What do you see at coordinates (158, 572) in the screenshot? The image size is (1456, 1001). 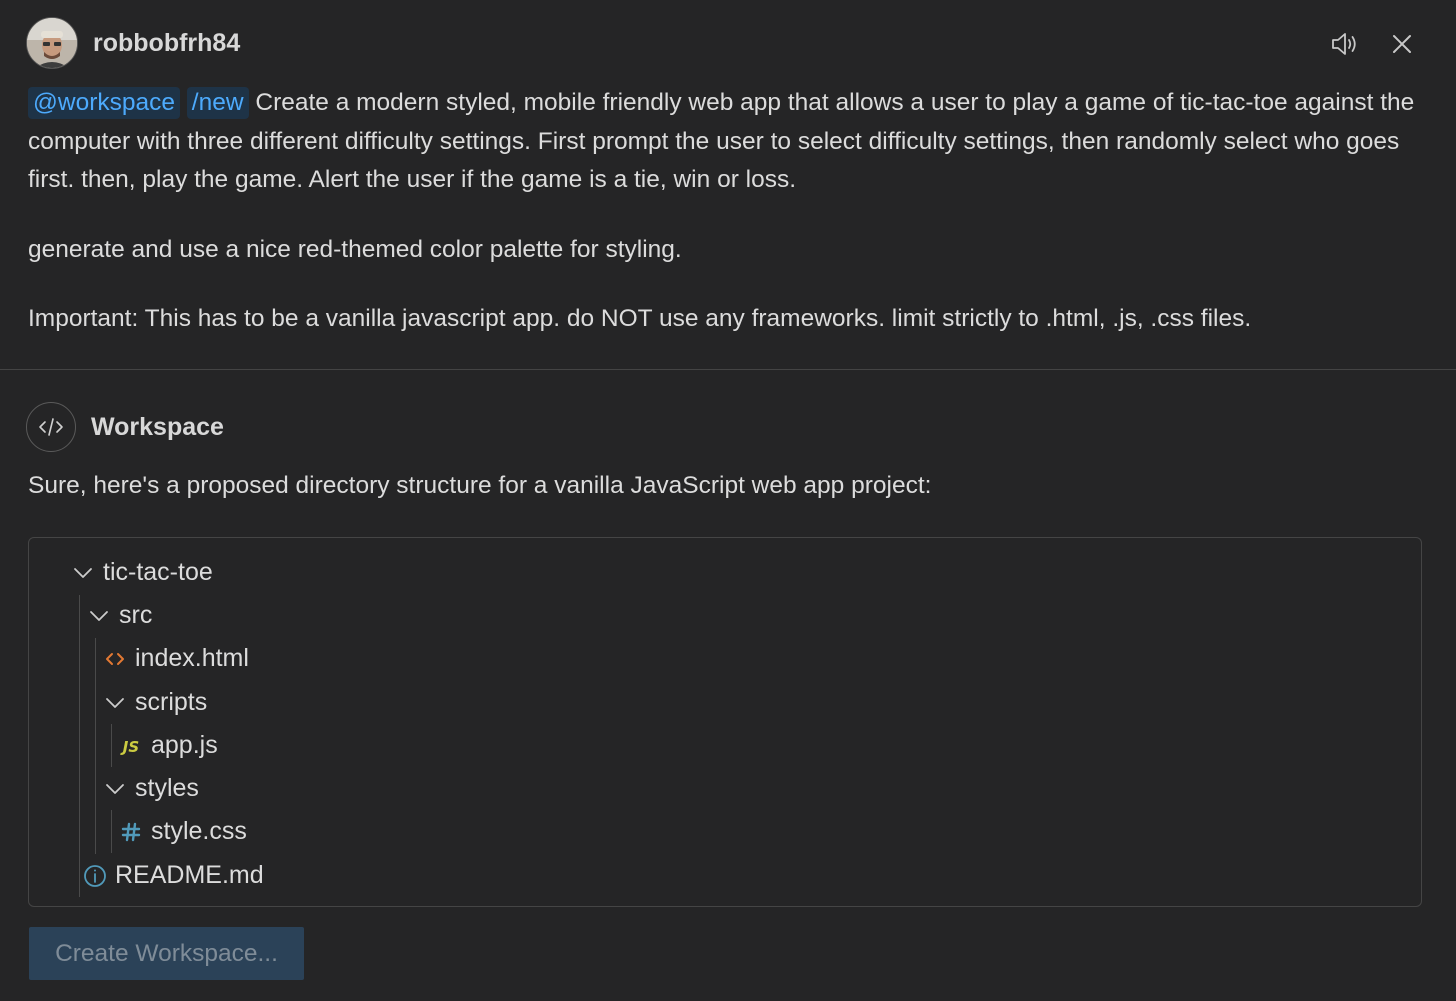 I see `tree-item-label: tic-tac-toe` at bounding box center [158, 572].